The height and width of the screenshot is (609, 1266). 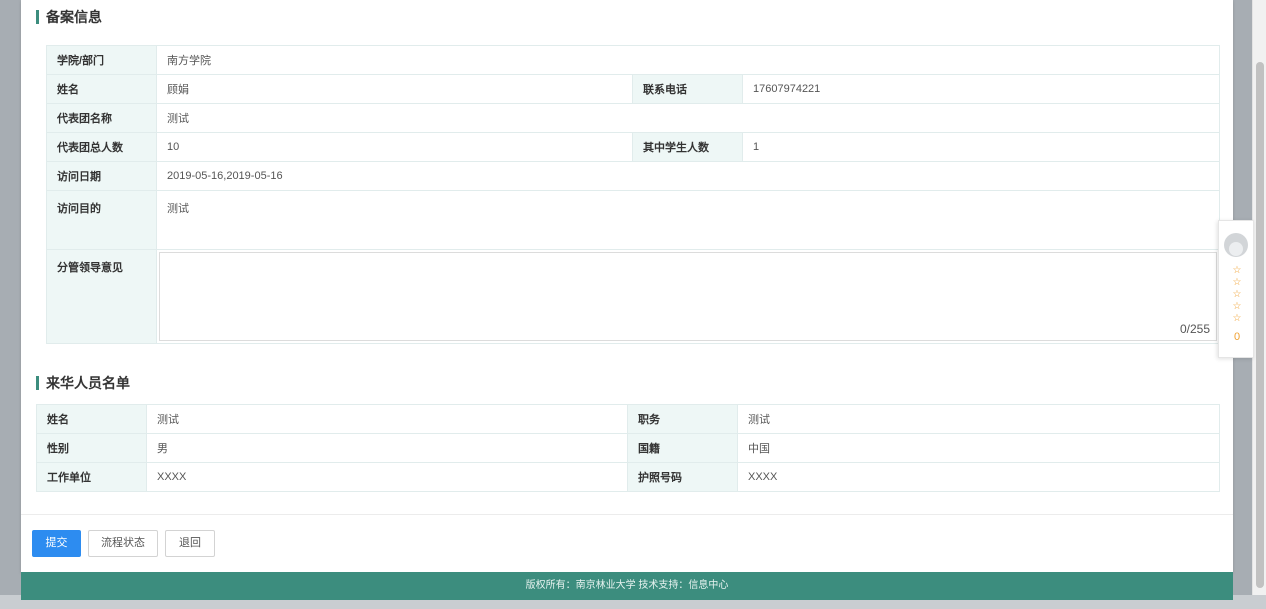 I want to click on star-outline-icon: ☆ ☆ ☆ ☆ ☆, so click(x=1237, y=295).